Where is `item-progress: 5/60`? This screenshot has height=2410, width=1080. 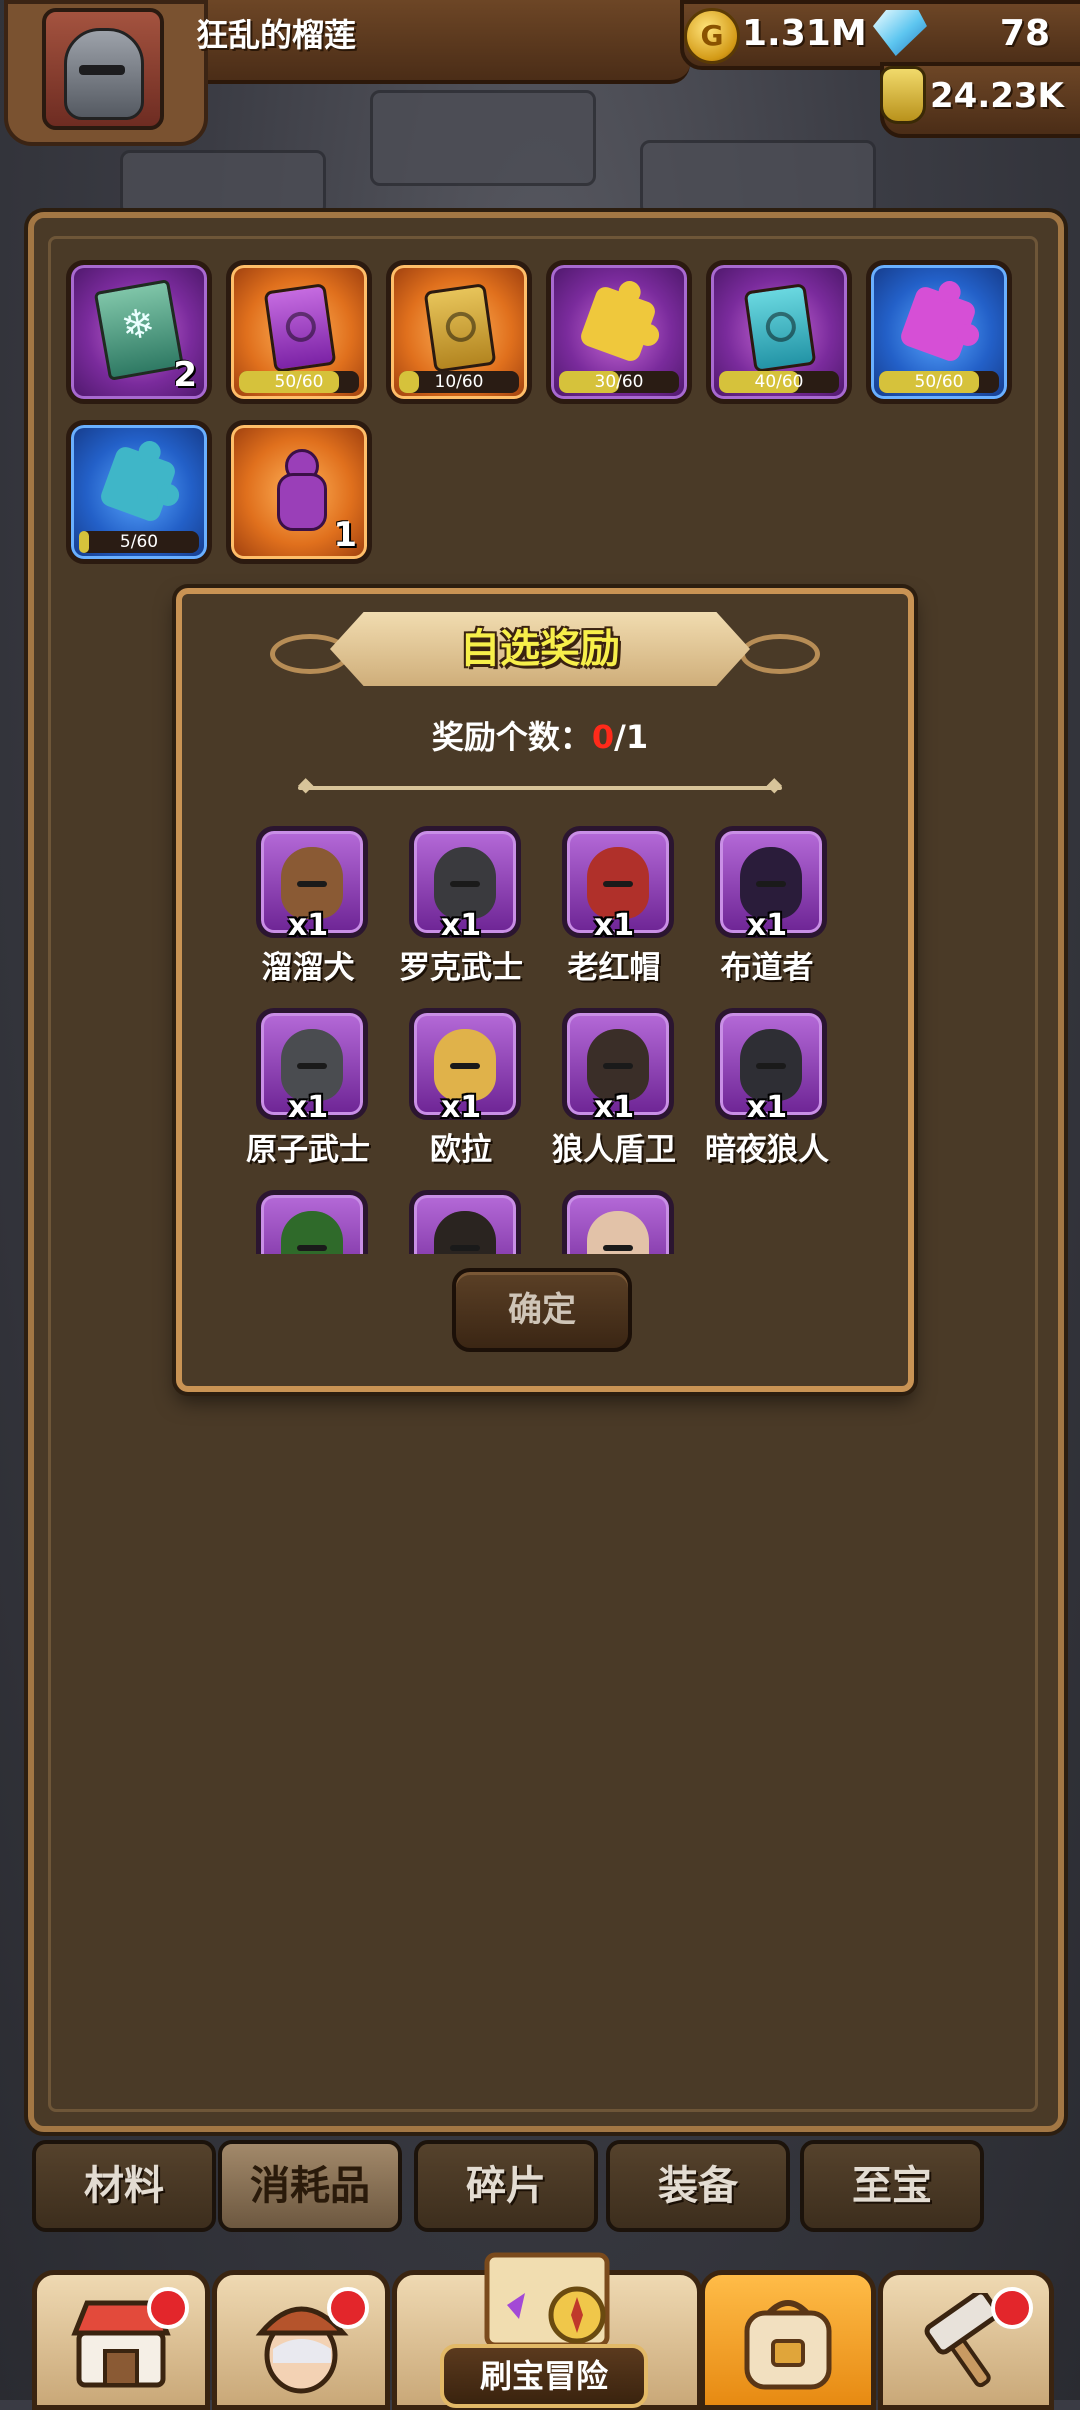
item-progress: 5/60 is located at coordinates (139, 542).